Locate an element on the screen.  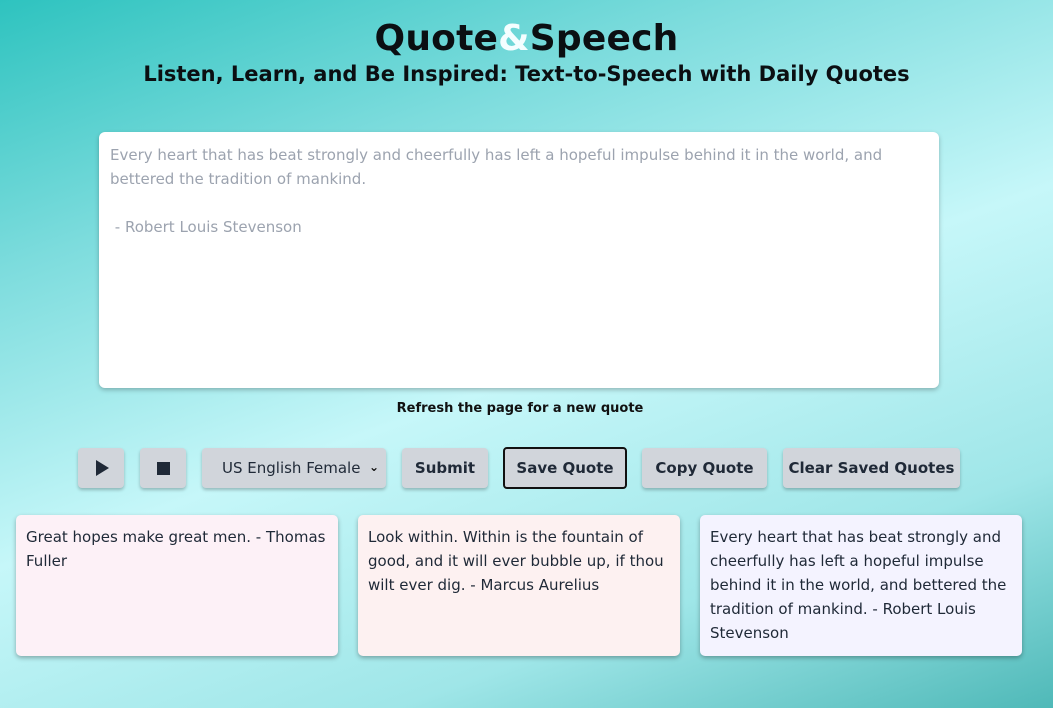
voice-select-value: US English Female is located at coordinates (291, 468).